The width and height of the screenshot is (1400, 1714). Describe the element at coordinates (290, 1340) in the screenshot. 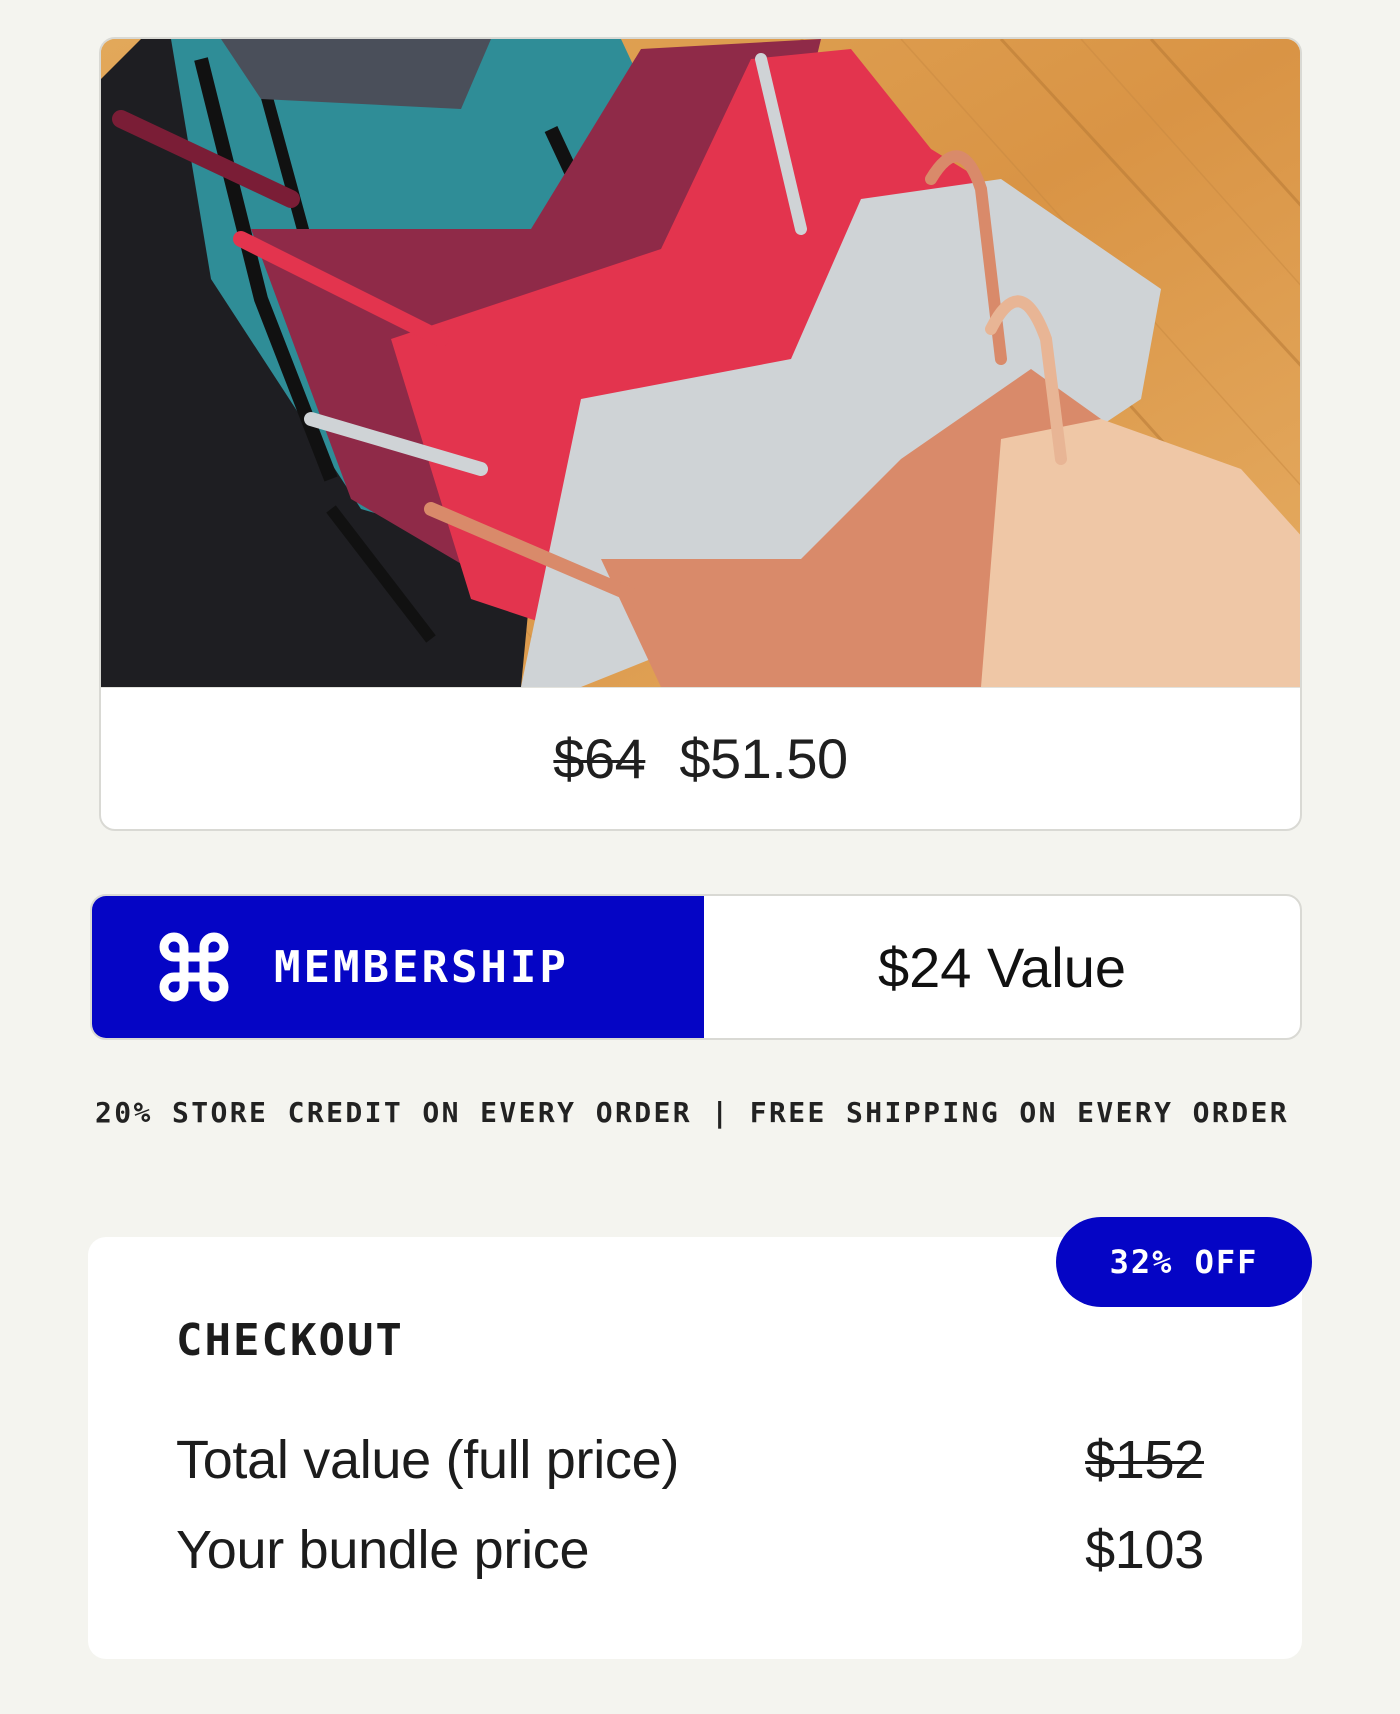

I see `checkout-title: CHECKOUT` at that location.